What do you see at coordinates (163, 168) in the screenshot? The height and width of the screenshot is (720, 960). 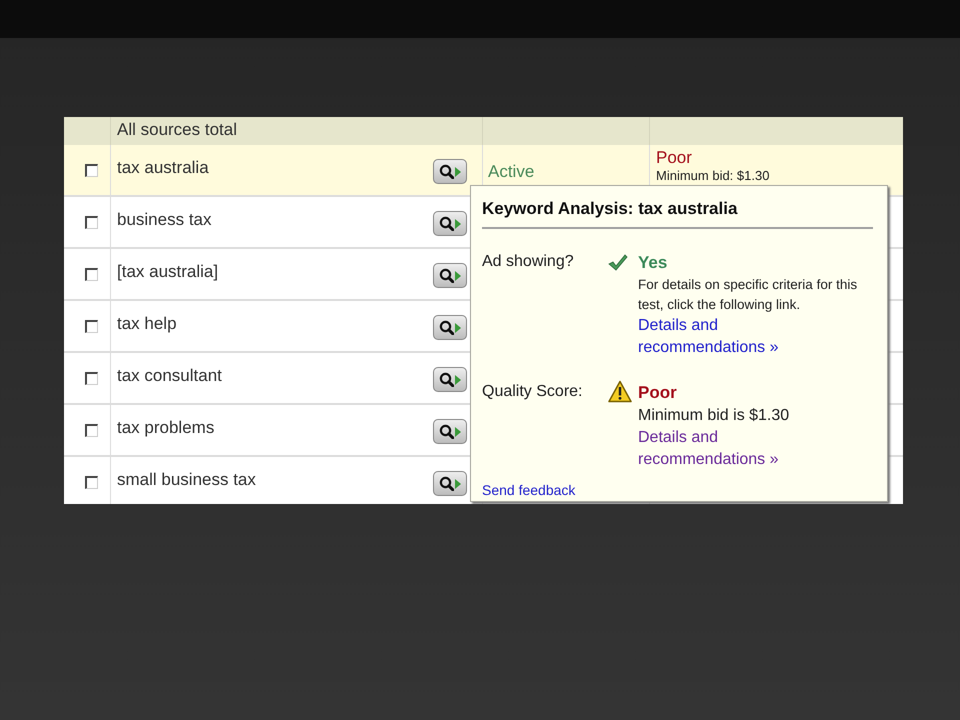 I see `keyword-cell: tax australia` at bounding box center [163, 168].